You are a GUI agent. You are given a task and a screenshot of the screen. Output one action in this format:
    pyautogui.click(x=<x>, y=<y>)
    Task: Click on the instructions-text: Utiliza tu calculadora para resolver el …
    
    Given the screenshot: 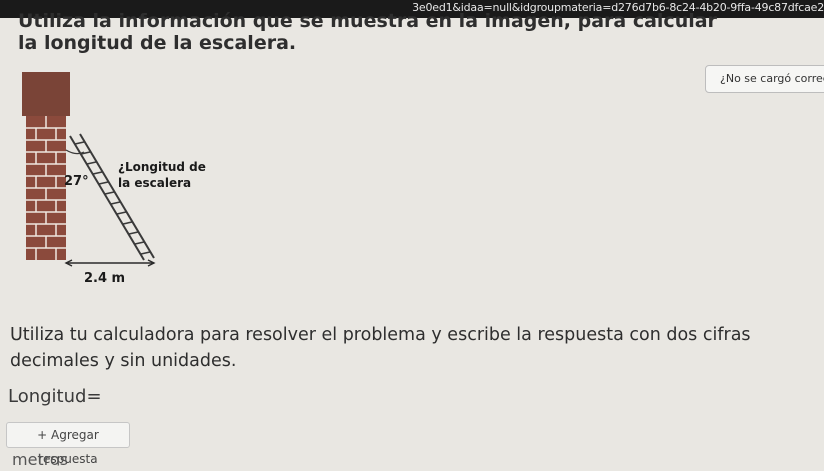 What is the action you would take?
    pyautogui.click(x=380, y=348)
    